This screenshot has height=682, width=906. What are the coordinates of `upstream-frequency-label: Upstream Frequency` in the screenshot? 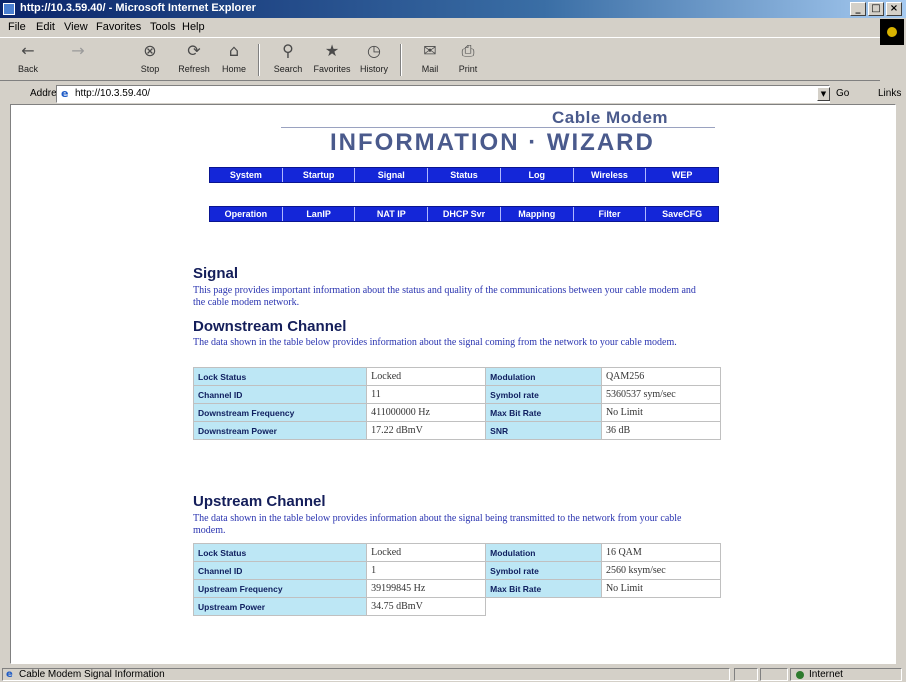 It's located at (280, 588).